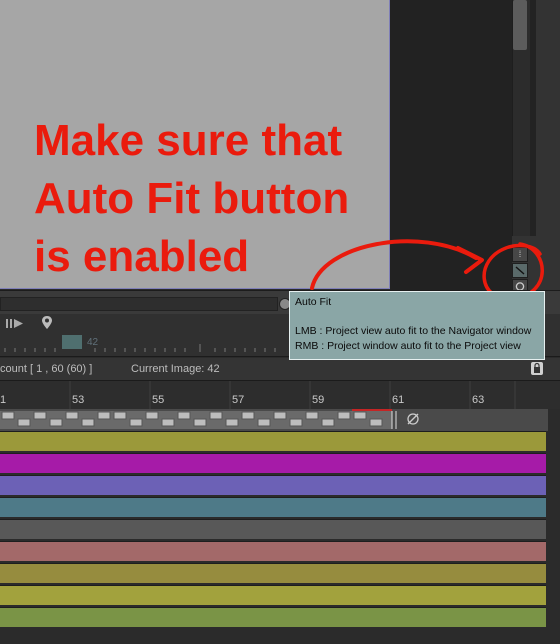 This screenshot has height=644, width=560. Describe the element at coordinates (72, 342) in the screenshot. I see `current-frame-marker` at that location.